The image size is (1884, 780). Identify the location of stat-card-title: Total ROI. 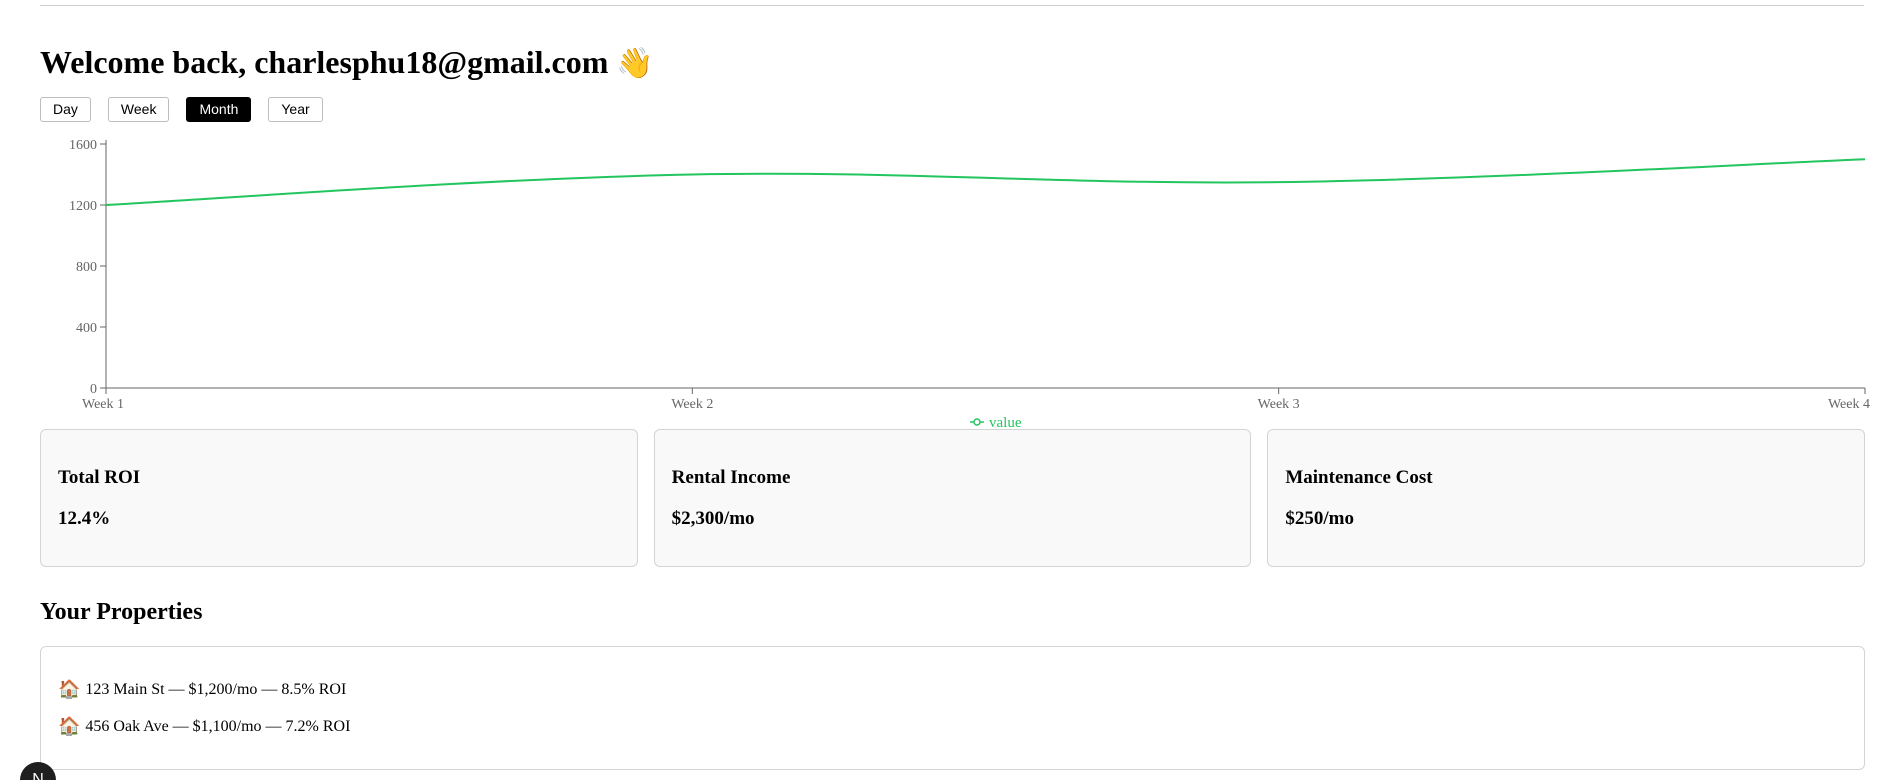
(99, 477).